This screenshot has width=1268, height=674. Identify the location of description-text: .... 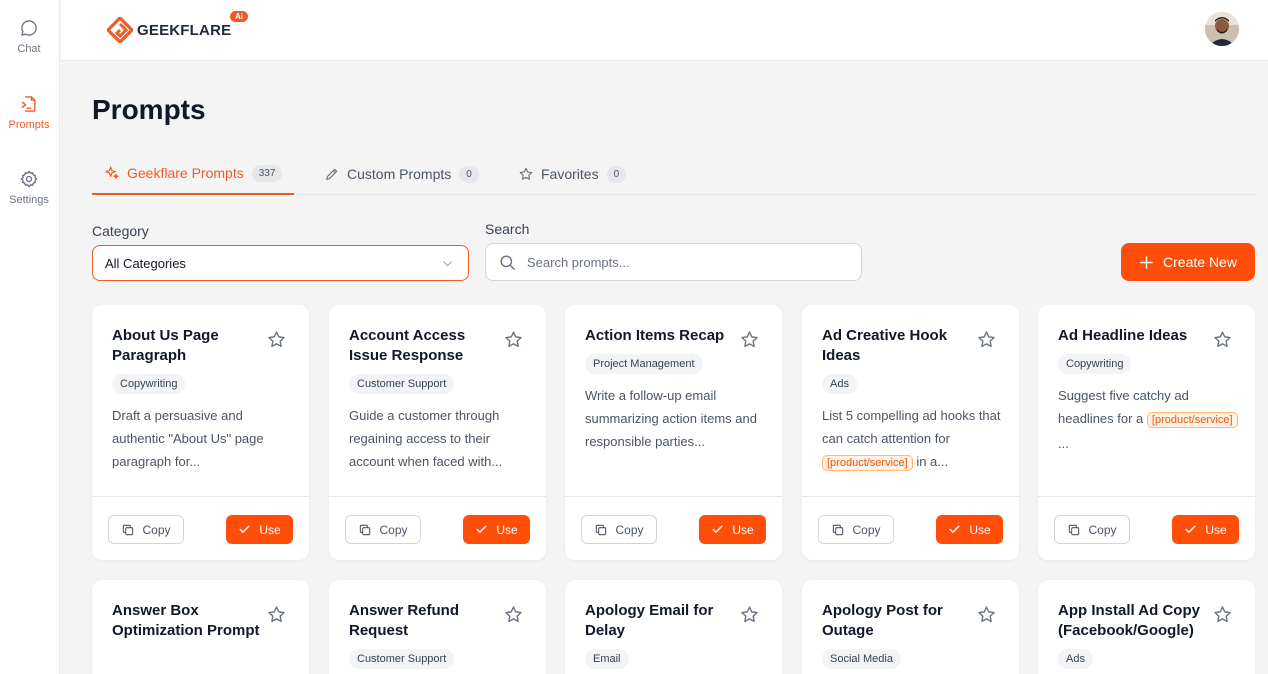
(1063, 443).